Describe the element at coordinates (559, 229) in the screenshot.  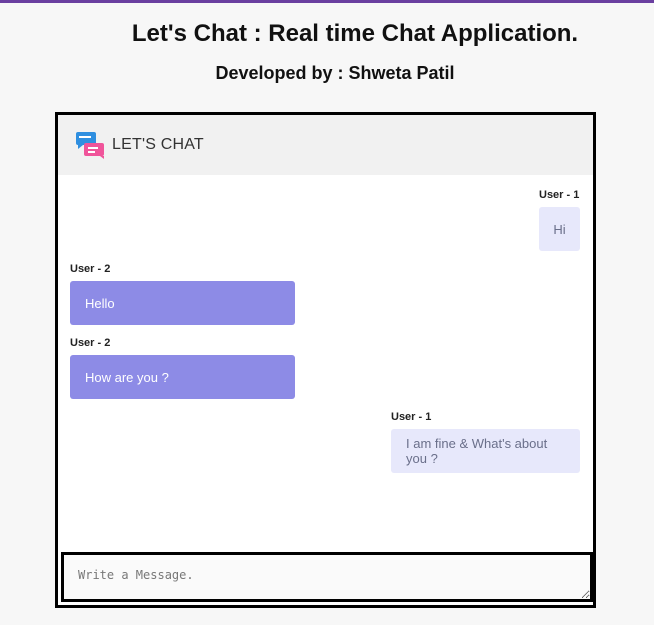
I see `message-bubble: Hi` at that location.